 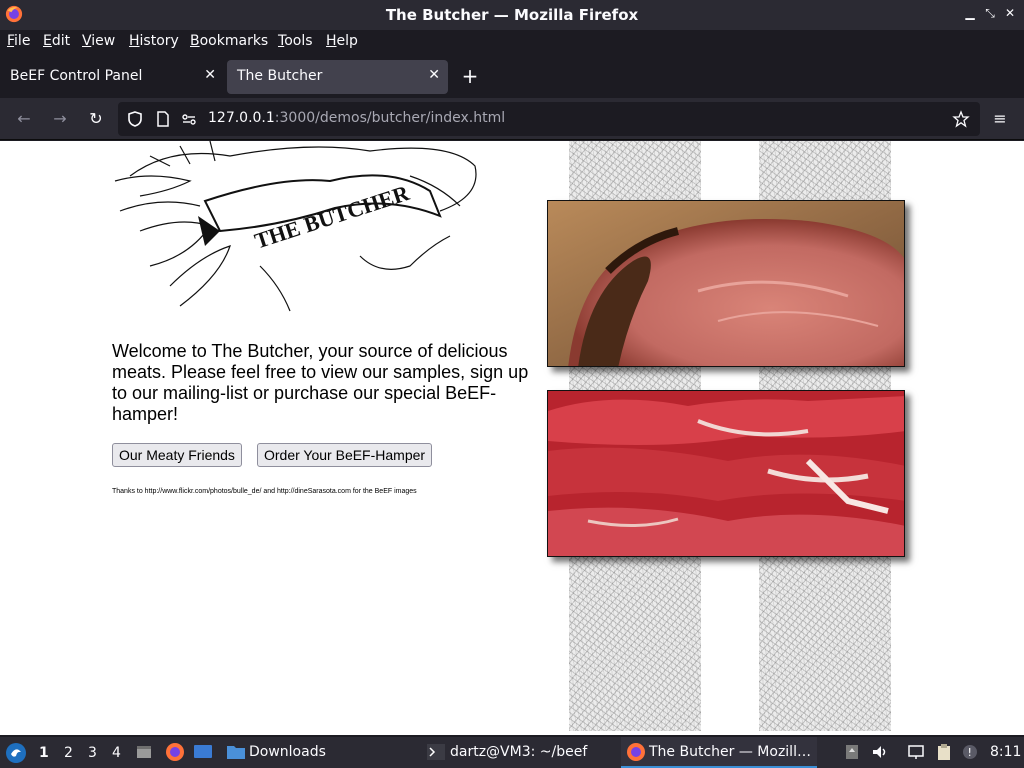 I want to click on start-menu-icon, so click(x=16, y=753).